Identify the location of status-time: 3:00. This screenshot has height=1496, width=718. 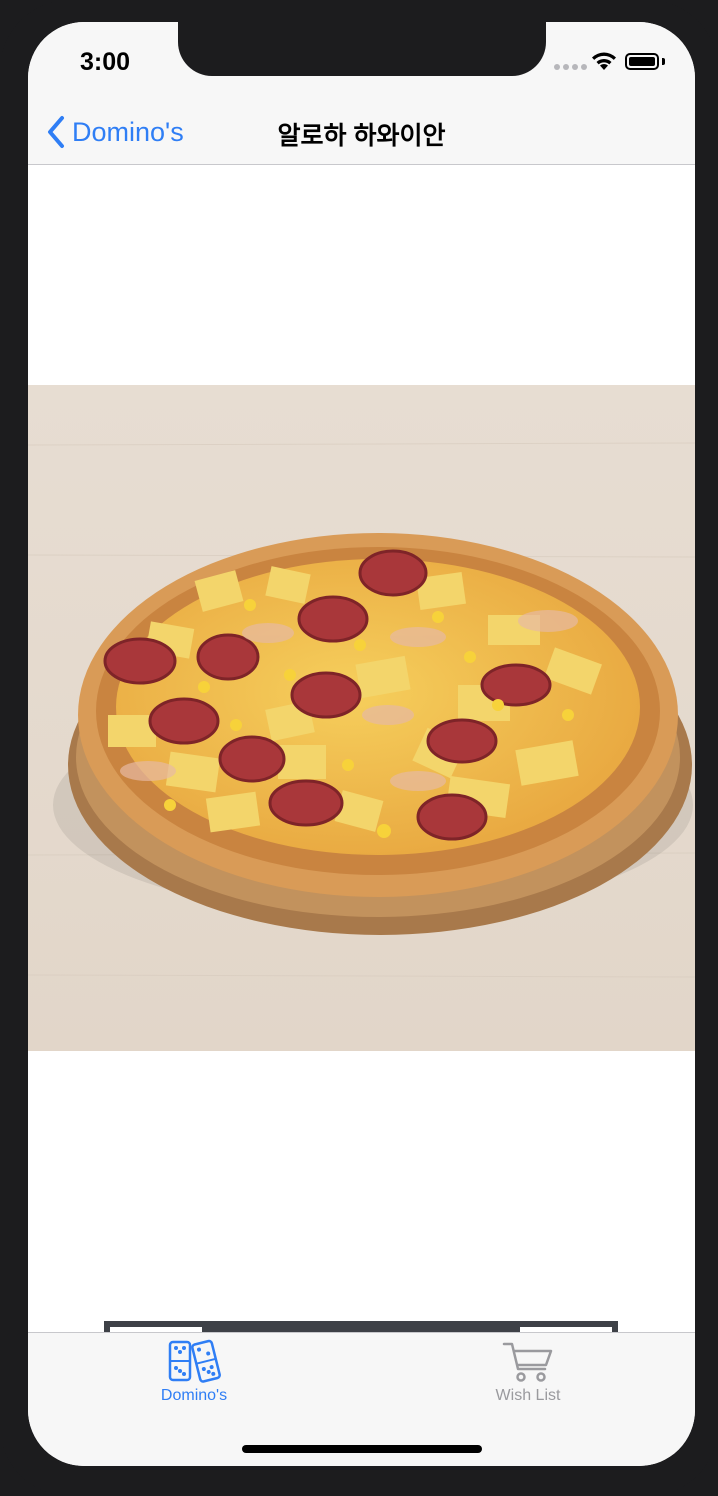
(105, 62).